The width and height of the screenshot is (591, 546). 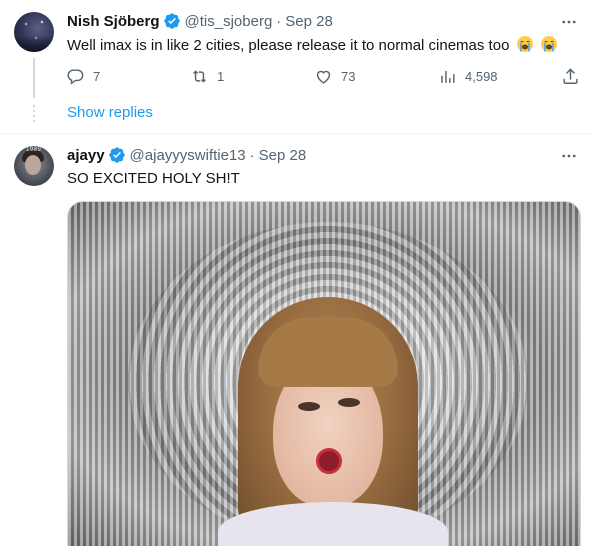 I want to click on tweet-text: SO EXCITED HOLY SH!T, so click(x=153, y=178).